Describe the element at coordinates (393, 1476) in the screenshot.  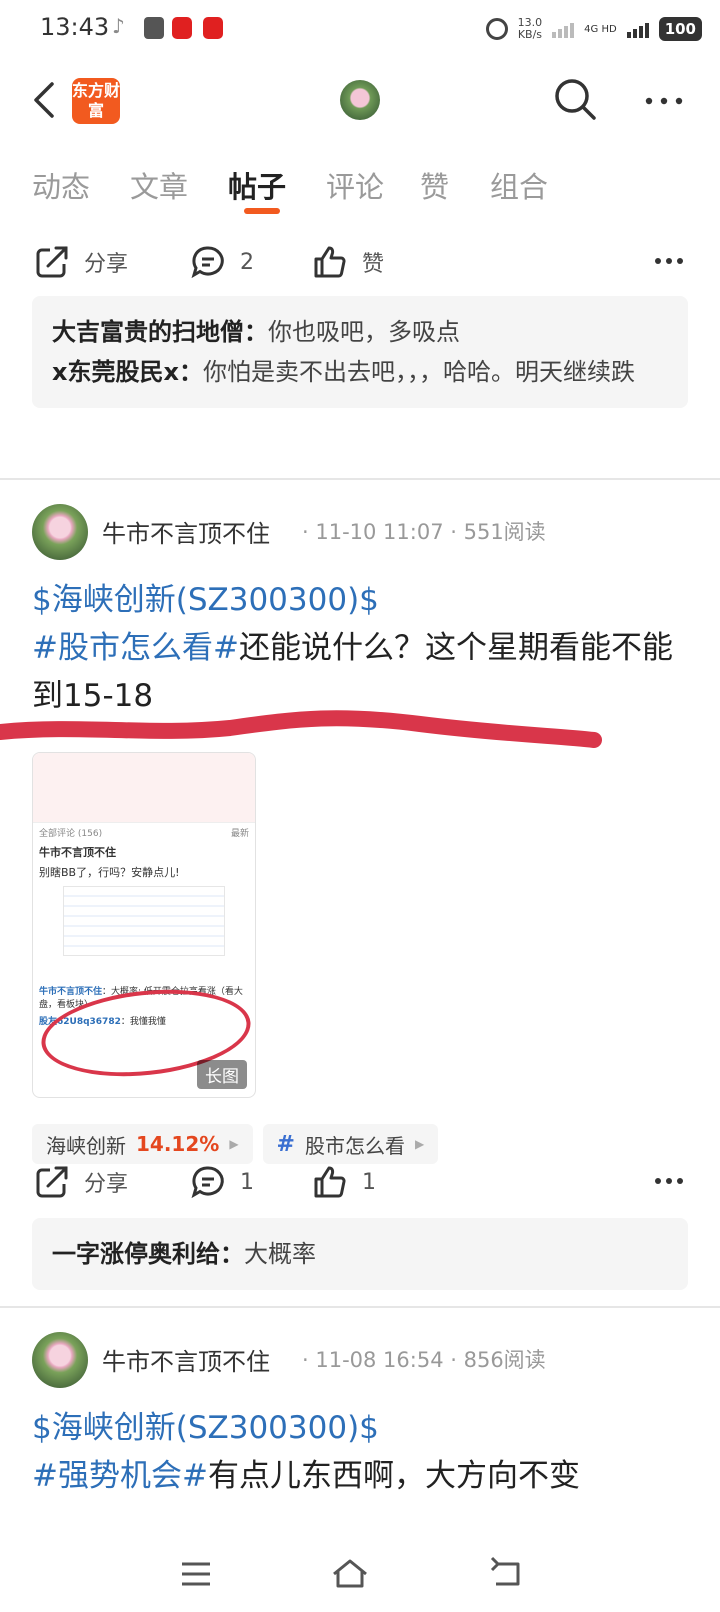
I see `post-text: 有点儿东西啊，大方向不变` at that location.